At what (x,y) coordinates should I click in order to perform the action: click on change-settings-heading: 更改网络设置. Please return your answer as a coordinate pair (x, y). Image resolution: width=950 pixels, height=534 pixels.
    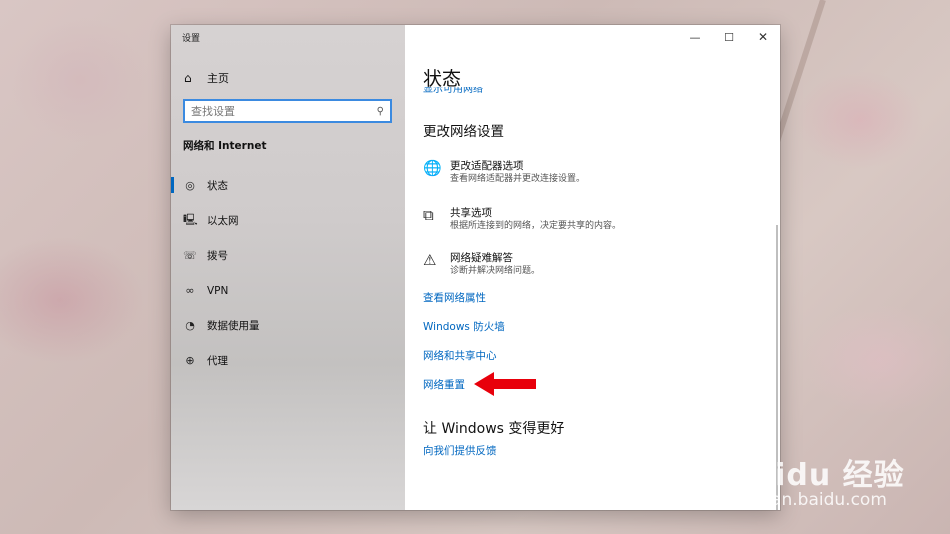
    Looking at the image, I should click on (463, 132).